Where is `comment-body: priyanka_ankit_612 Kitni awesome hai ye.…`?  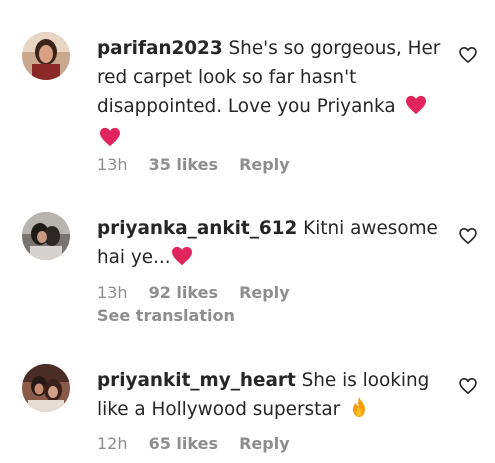
comment-body: priyanka_ankit_612 Kitni awesome hai ye.… is located at coordinates (269, 244).